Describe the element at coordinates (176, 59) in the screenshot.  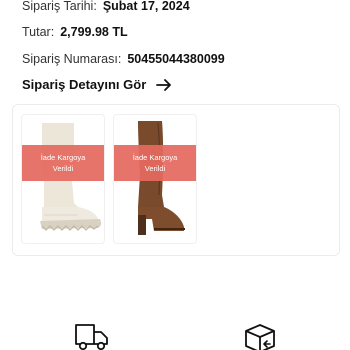
I see `order-number-value: 50455044380099` at that location.